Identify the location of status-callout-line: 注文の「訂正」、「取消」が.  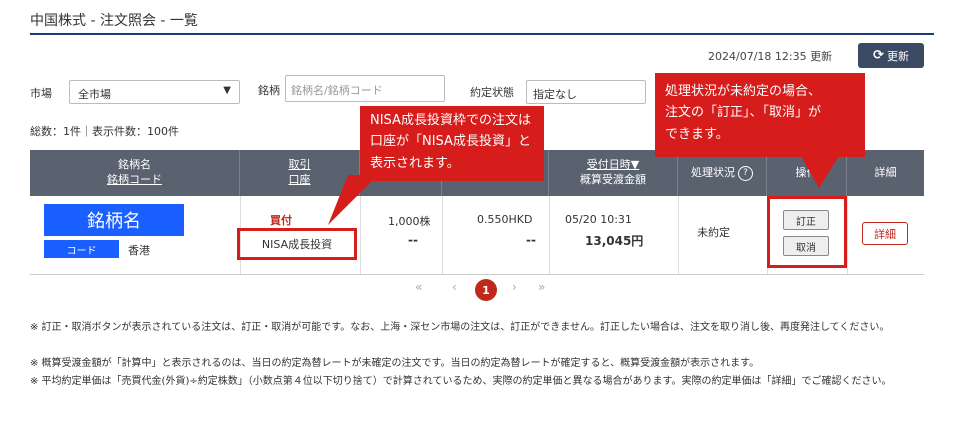
(743, 113).